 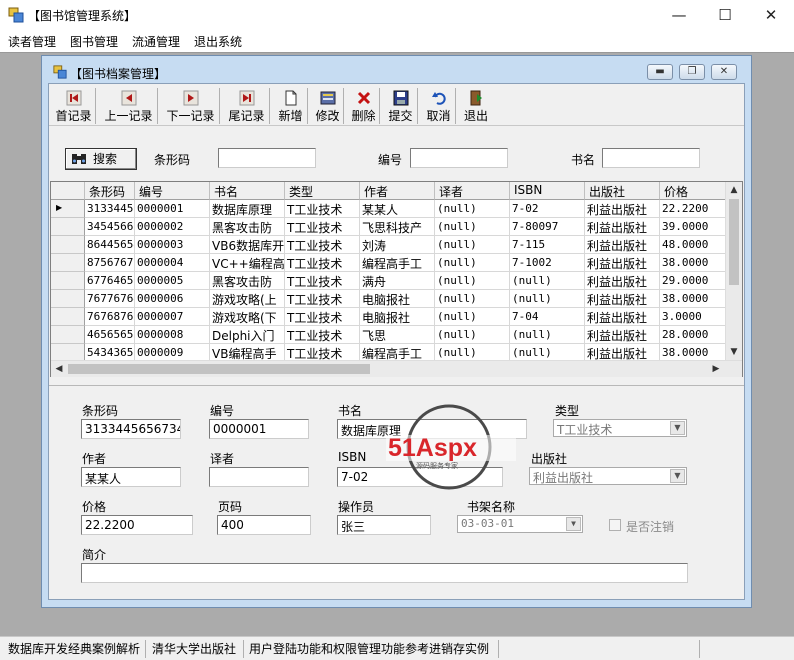 I want to click on grid-cell-number: 0000001, so click(x=172, y=209).